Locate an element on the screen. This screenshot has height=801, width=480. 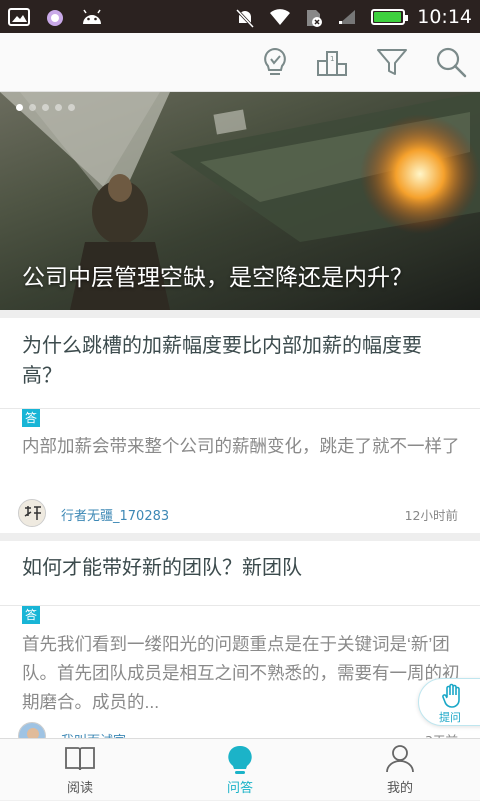
clock-time: 10:14 is located at coordinates (444, 16).